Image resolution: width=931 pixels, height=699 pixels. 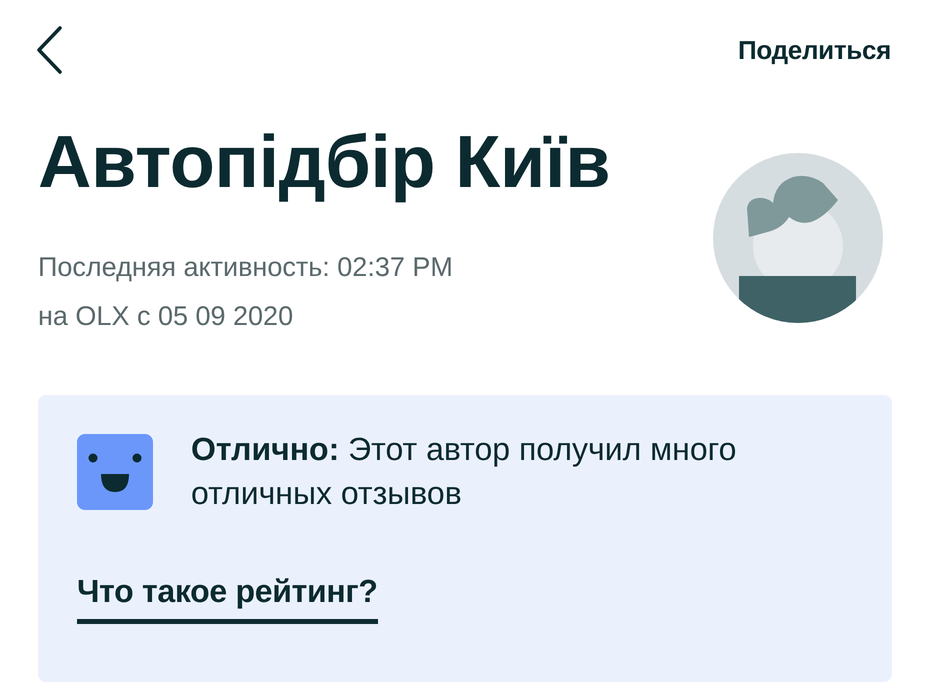 What do you see at coordinates (115, 472) in the screenshot?
I see `smiley-face-icon` at bounding box center [115, 472].